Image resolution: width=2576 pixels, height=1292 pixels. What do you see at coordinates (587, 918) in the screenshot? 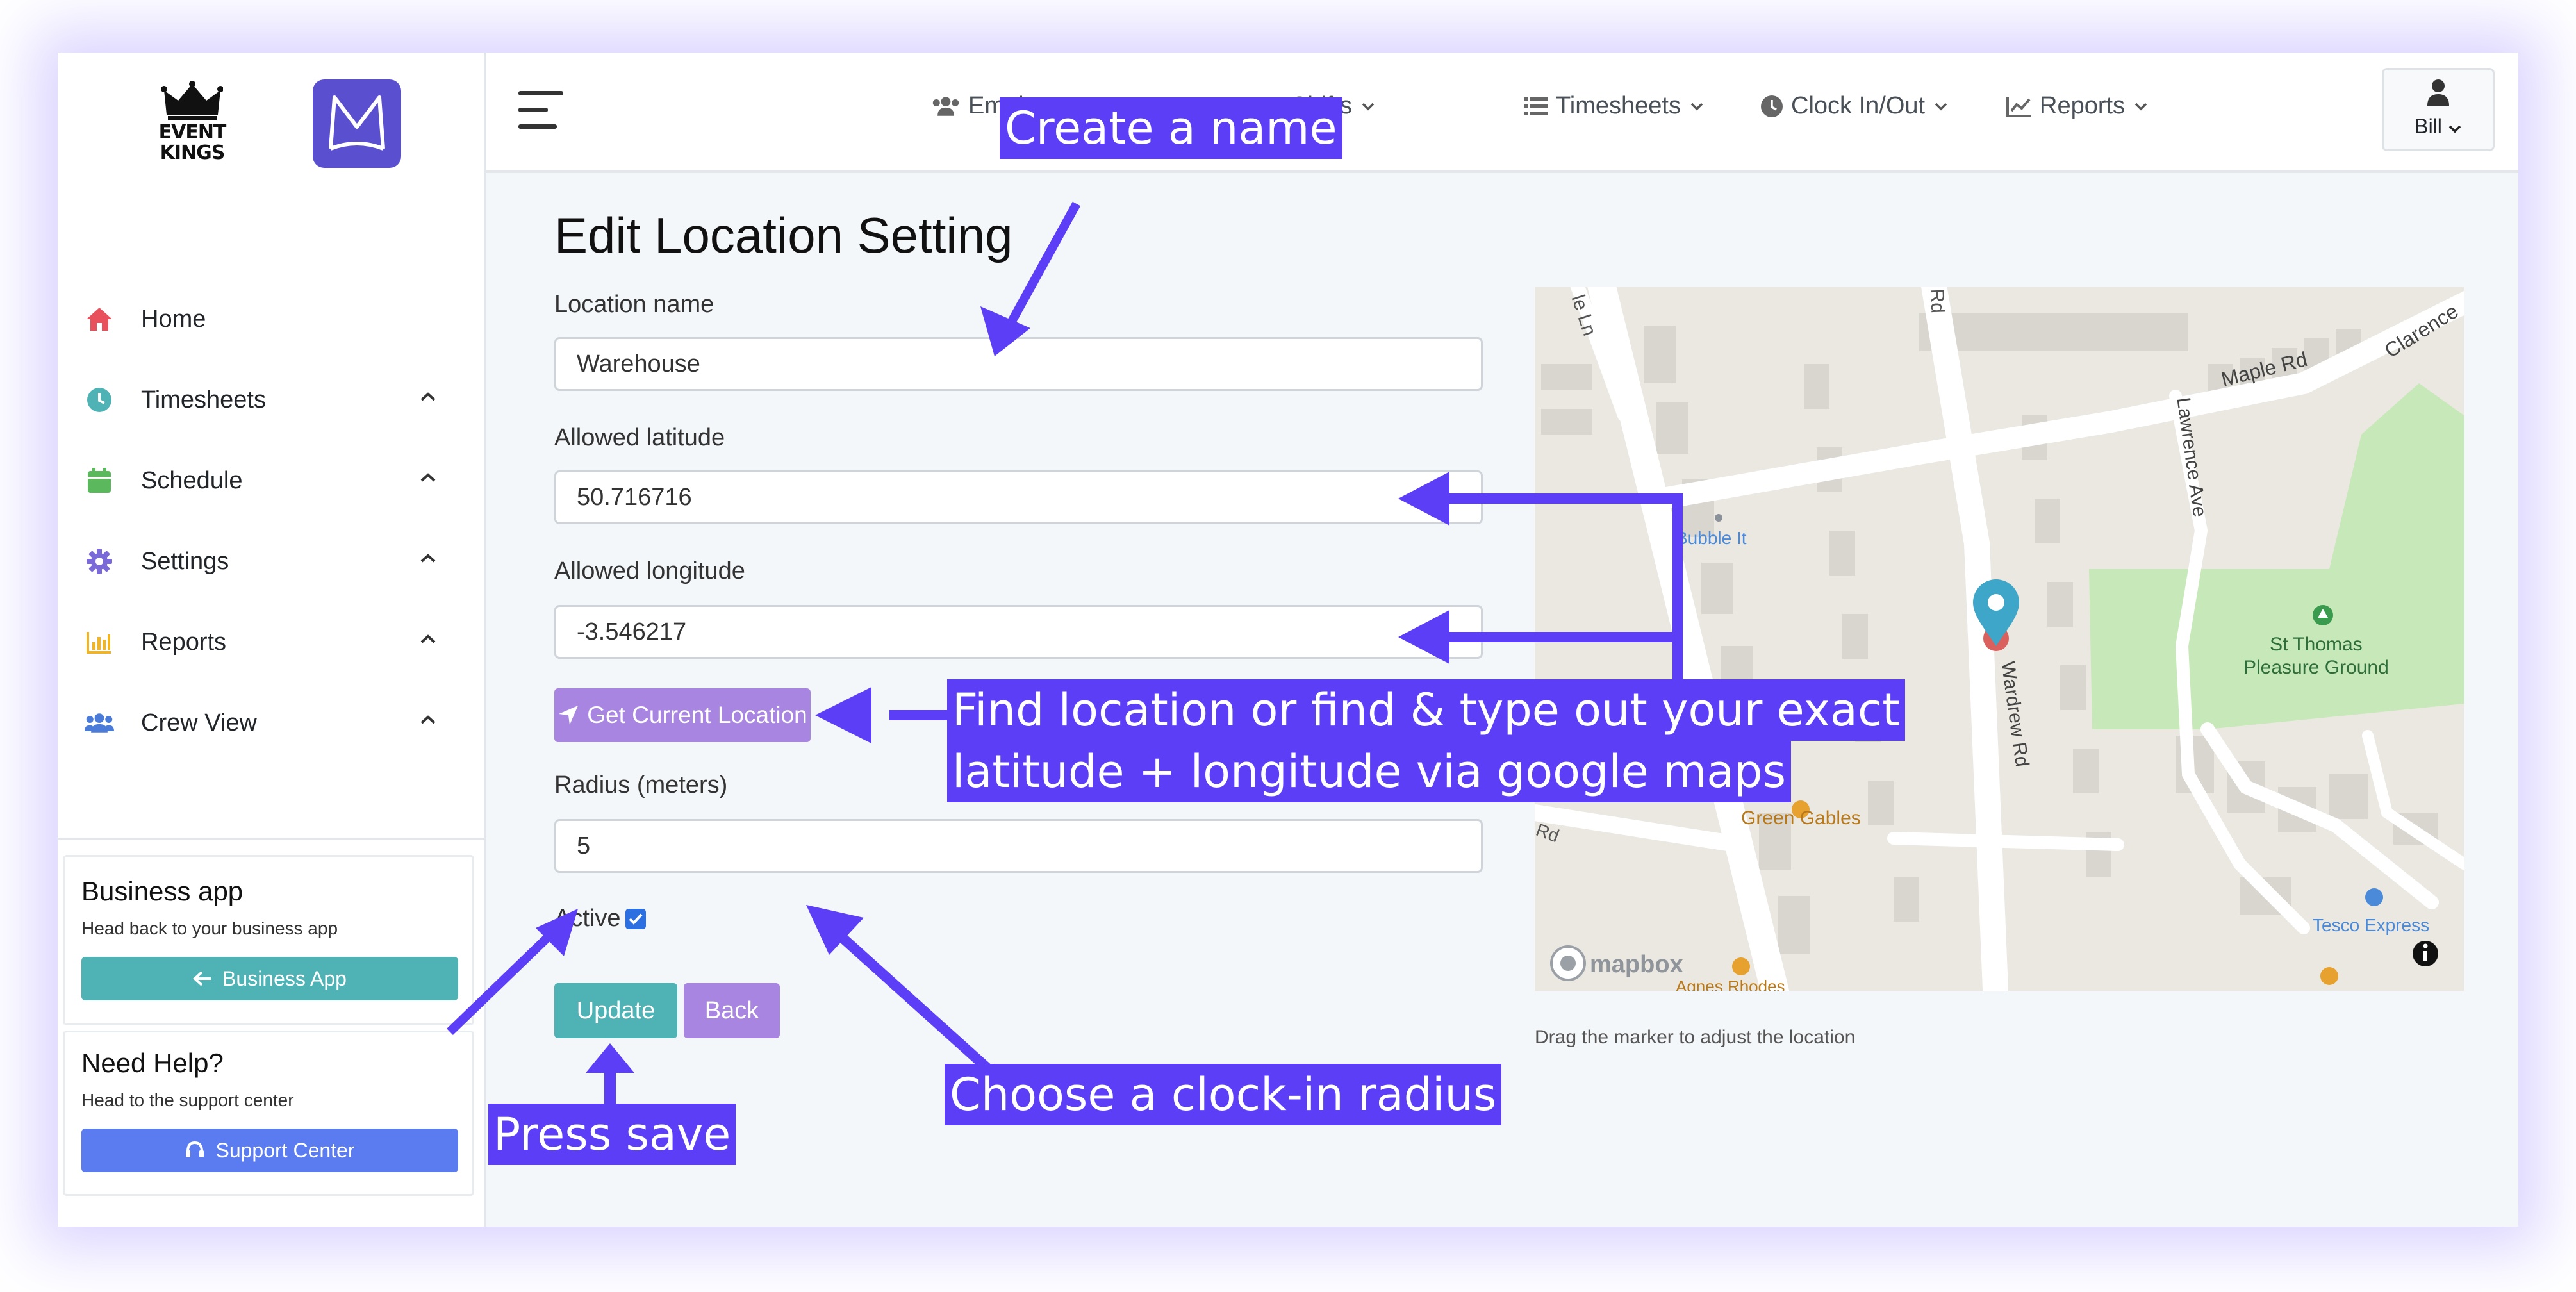
I see `active-label: Active` at bounding box center [587, 918].